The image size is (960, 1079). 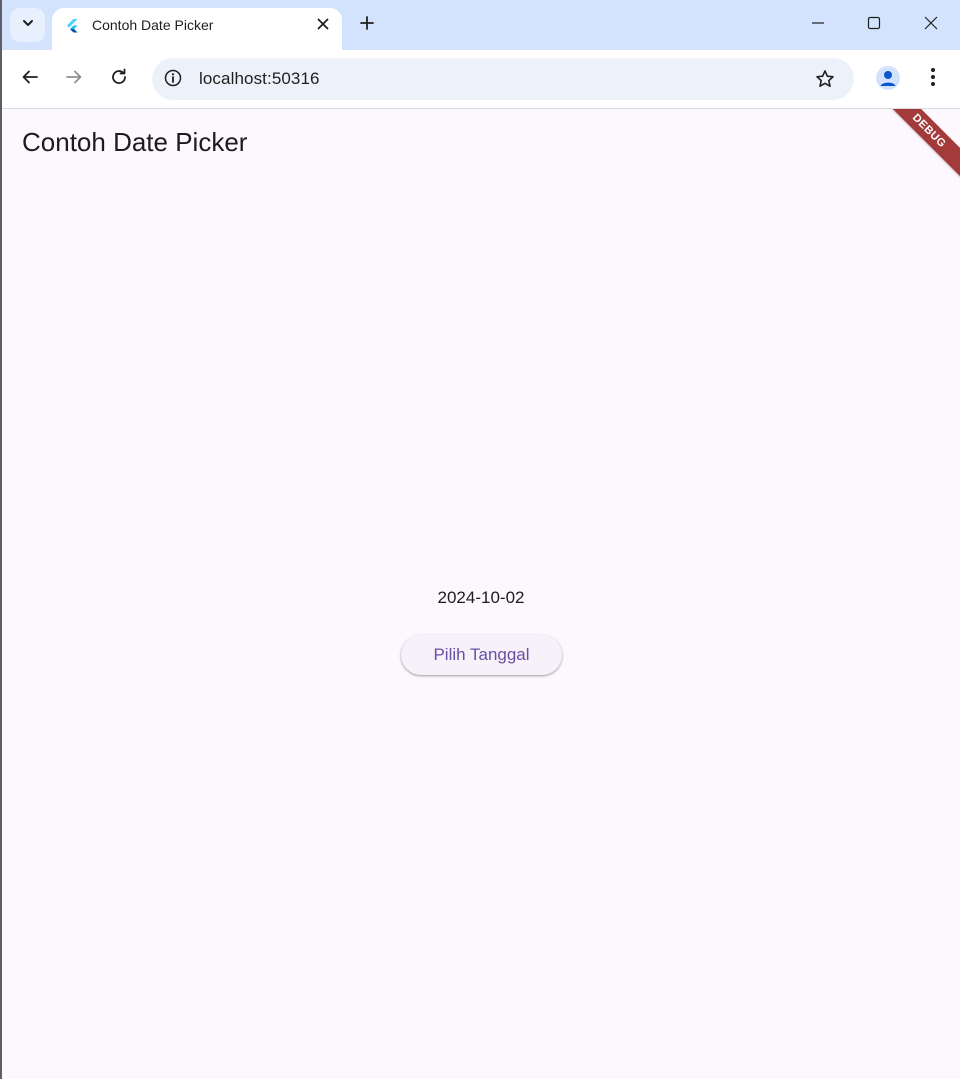 I want to click on maximize-button, so click(x=874, y=25).